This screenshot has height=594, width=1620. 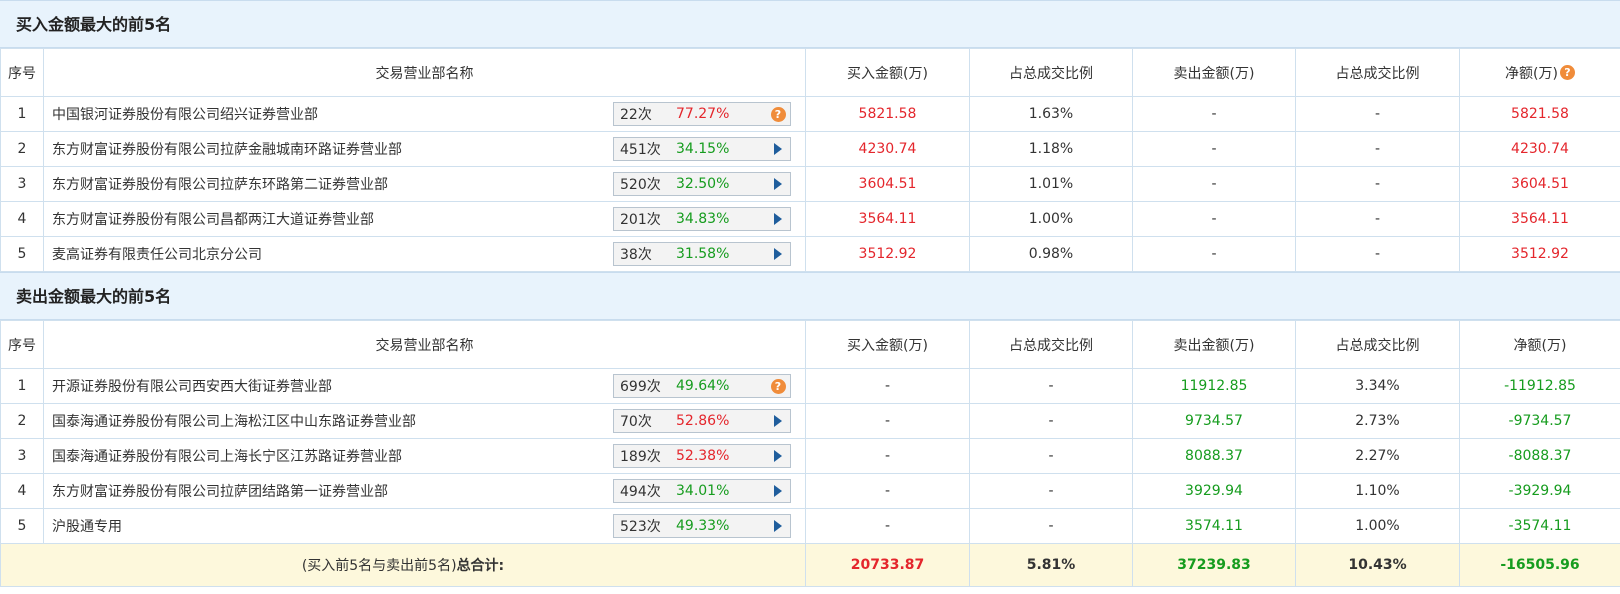 I want to click on desk-name-link: 麦高证券有限责任公司北京分公司, so click(x=157, y=254).